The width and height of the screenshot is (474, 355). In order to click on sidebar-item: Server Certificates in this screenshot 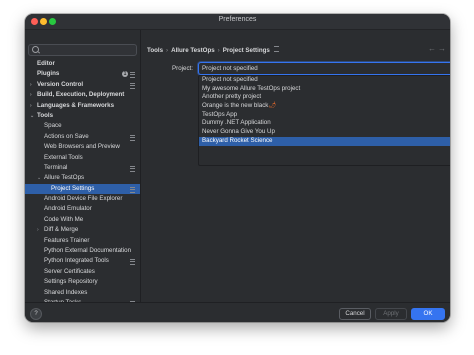, I will do `click(82, 272)`.